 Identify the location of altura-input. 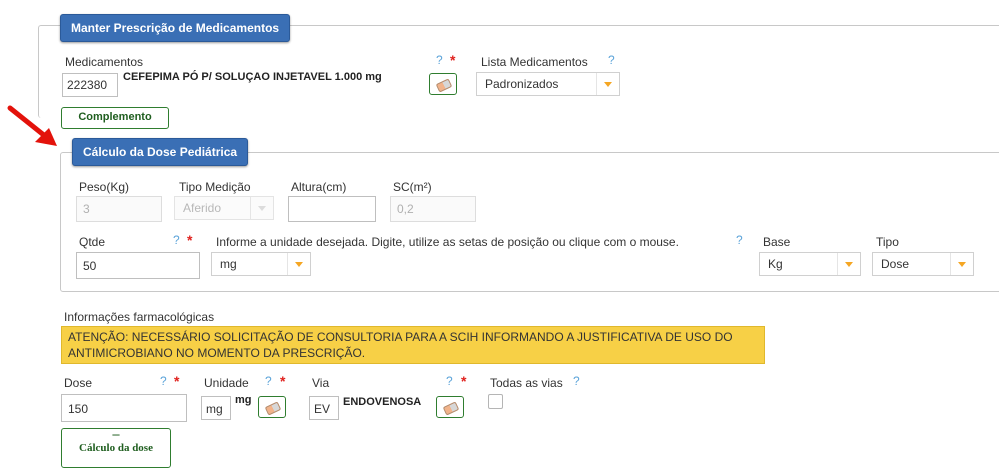
(332, 209).